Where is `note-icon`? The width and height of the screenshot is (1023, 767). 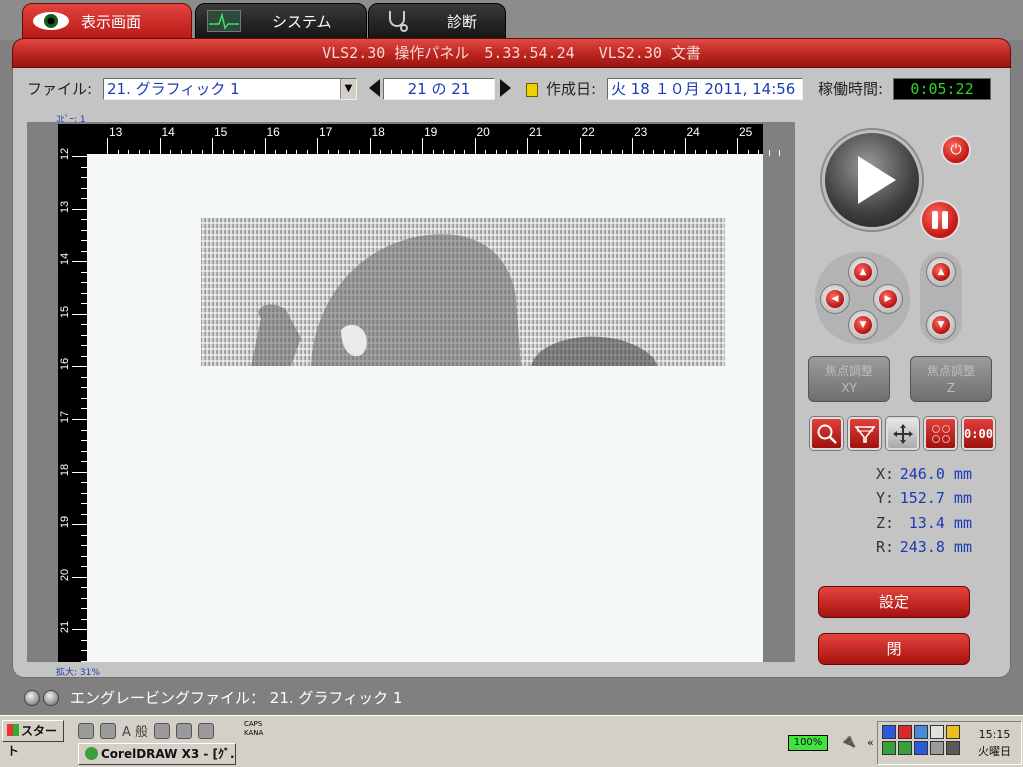 note-icon is located at coordinates (532, 90).